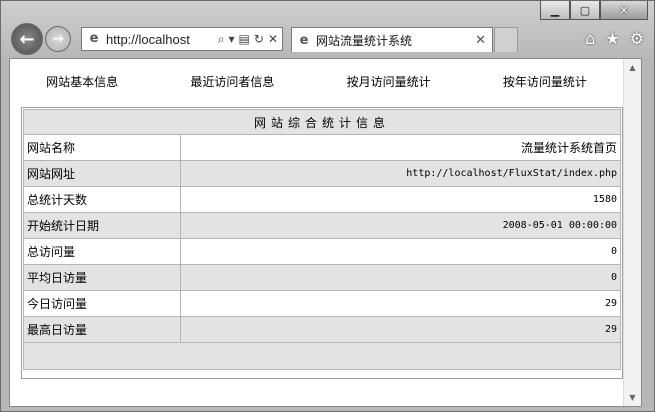  Describe the element at coordinates (102, 277) in the screenshot. I see `row-label: 平均日访量` at that location.